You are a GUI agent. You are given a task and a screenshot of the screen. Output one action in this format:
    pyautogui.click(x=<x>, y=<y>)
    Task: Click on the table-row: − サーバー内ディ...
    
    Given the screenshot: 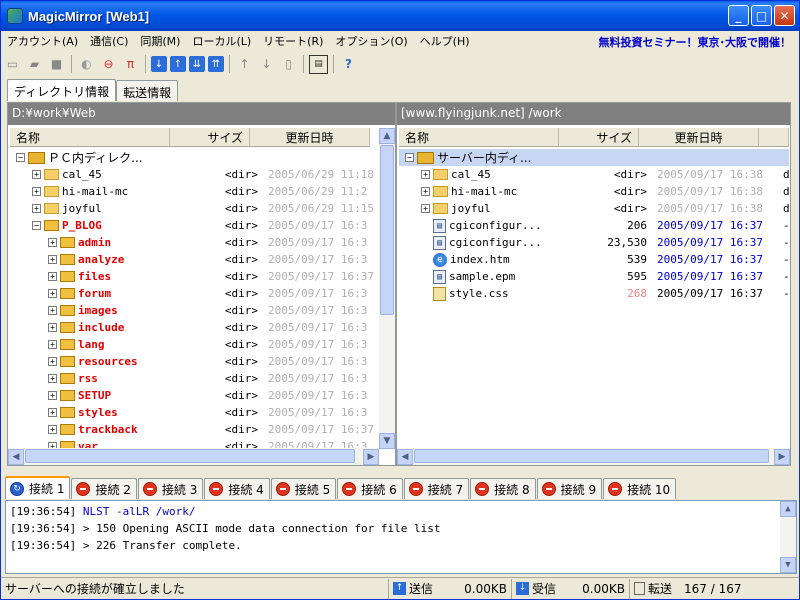 What is the action you would take?
    pyautogui.click(x=594, y=157)
    